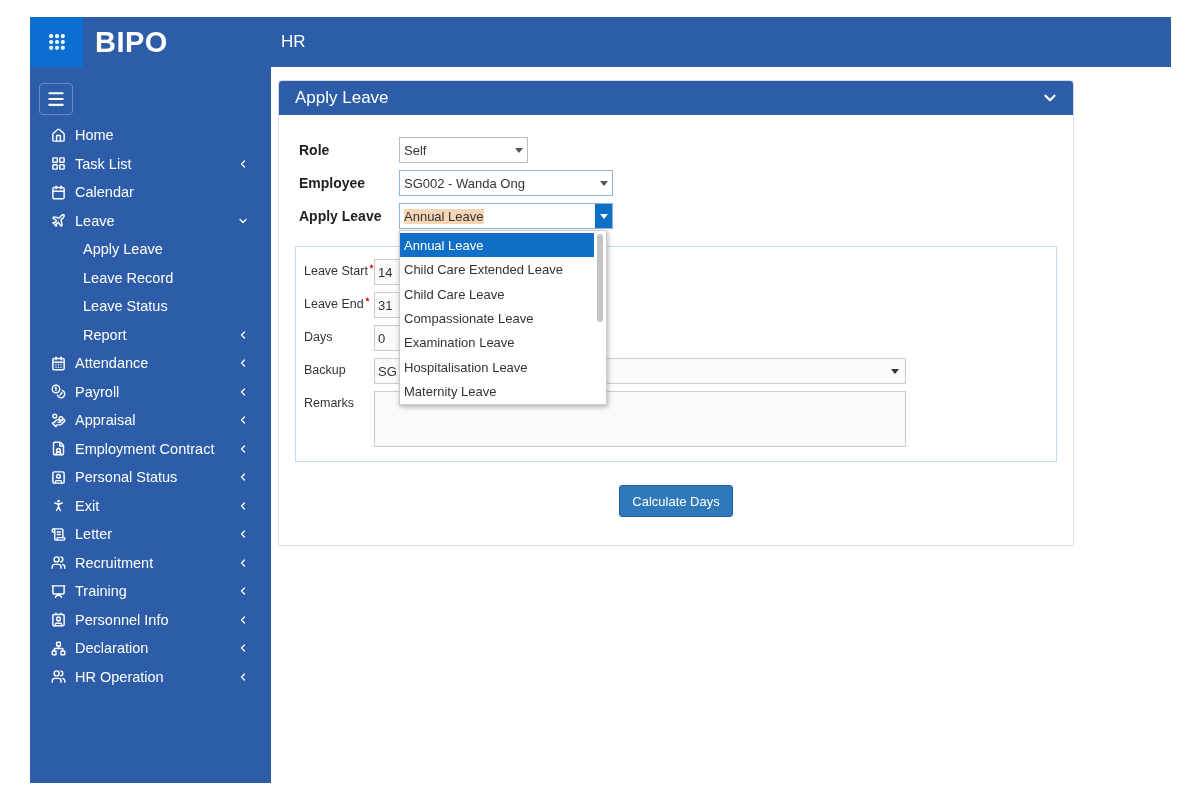  What do you see at coordinates (293, 42) in the screenshot?
I see `module-title: HR` at bounding box center [293, 42].